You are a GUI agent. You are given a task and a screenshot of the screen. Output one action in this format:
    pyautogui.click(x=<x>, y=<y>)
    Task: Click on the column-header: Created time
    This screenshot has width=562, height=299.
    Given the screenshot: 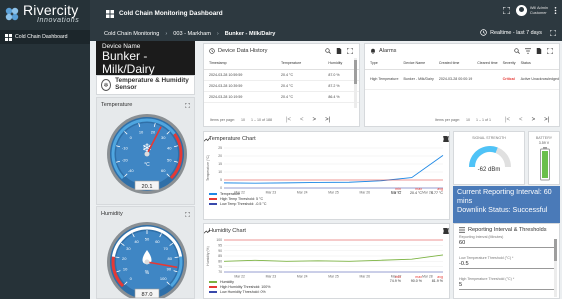 What is the action you would take?
    pyautogui.click(x=453, y=64)
    